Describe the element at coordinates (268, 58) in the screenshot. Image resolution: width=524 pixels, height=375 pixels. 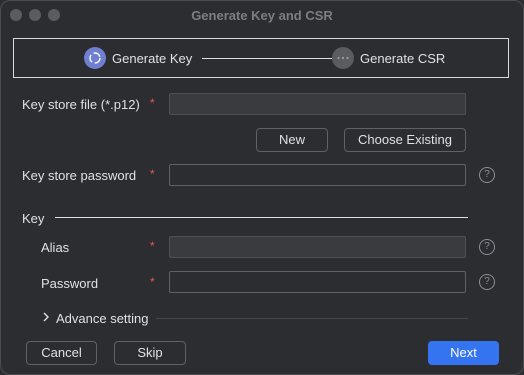
I see `step-connector` at that location.